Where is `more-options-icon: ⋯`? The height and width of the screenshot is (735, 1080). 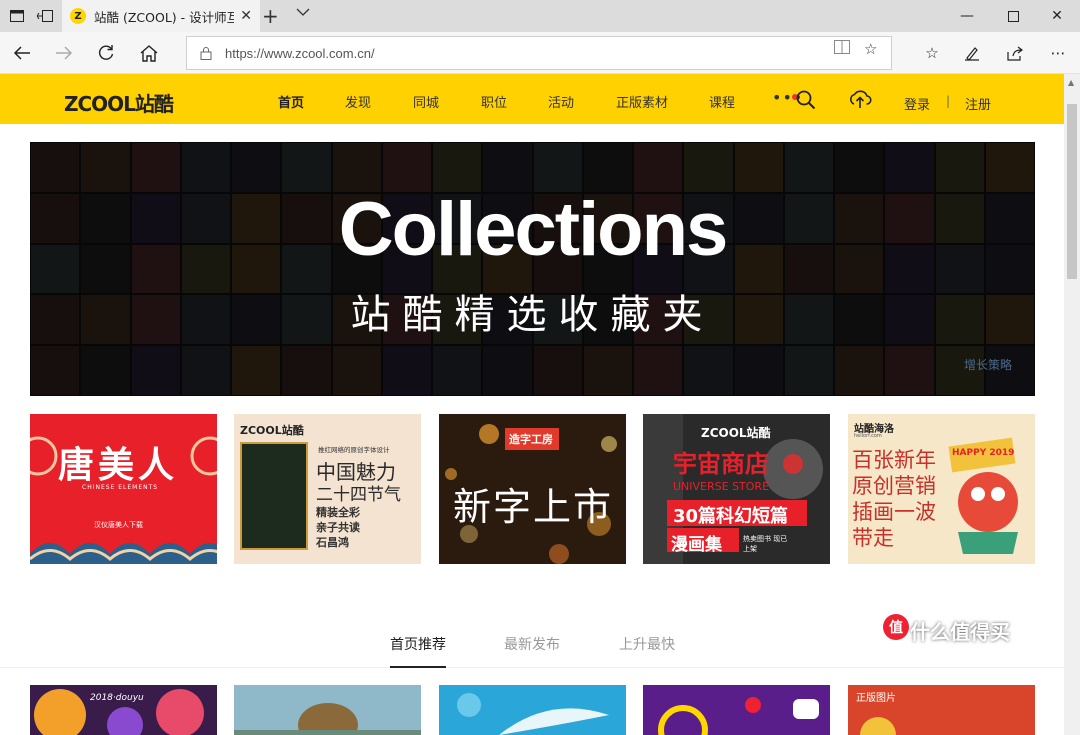 more-options-icon: ⋯ is located at coordinates (1058, 53).